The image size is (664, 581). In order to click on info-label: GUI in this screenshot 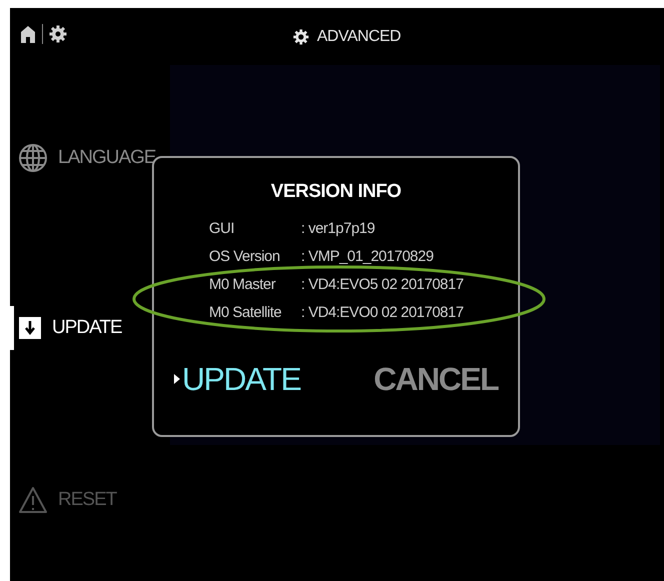, I will do `click(222, 228)`.